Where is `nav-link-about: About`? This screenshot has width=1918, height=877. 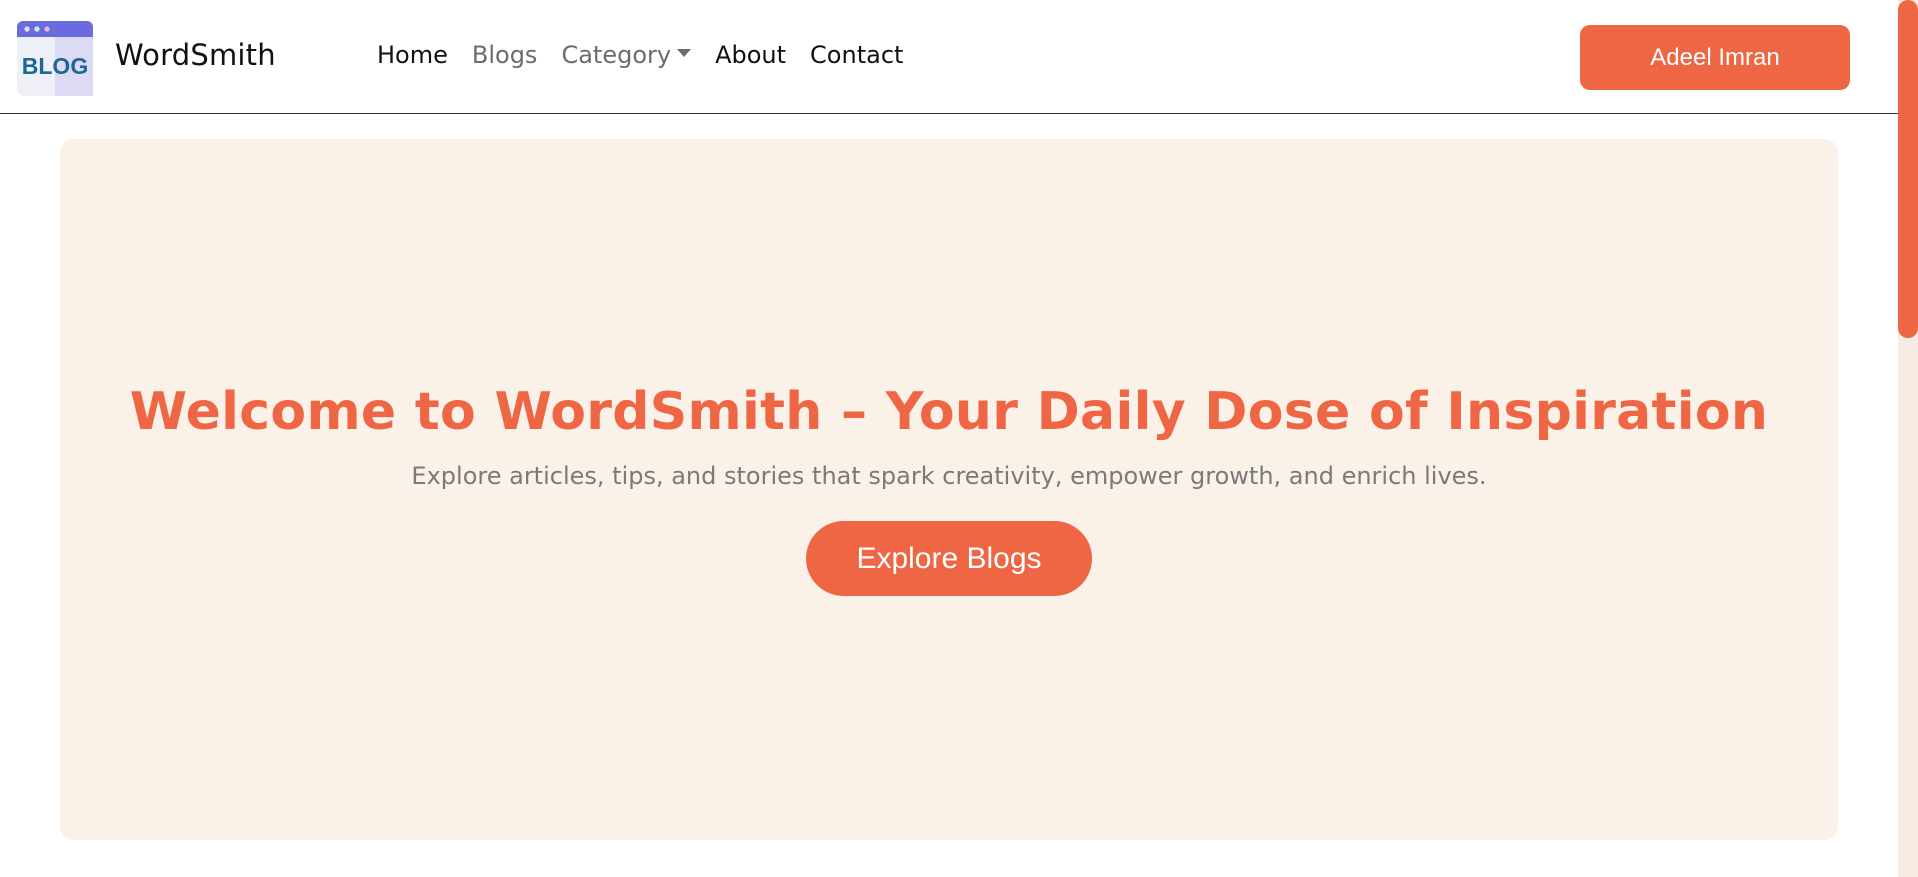 nav-link-about: About is located at coordinates (750, 55).